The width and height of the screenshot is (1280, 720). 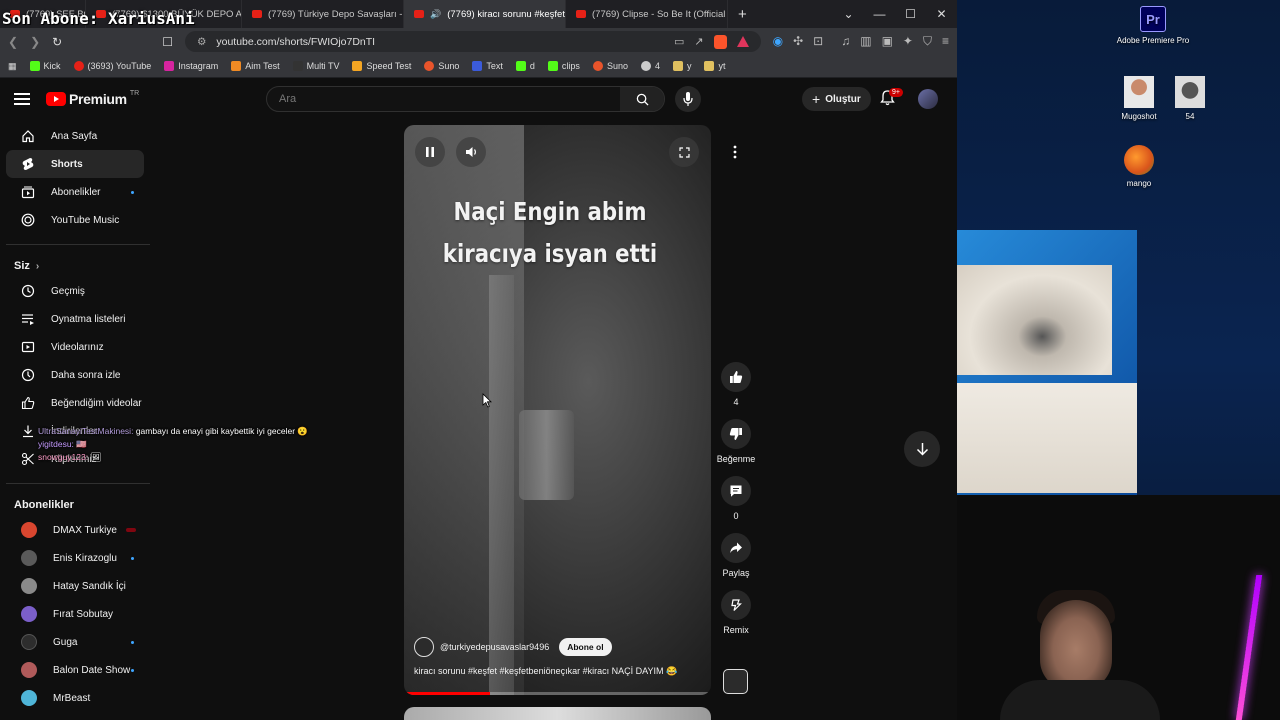 What do you see at coordinates (112, 66) in the screenshot?
I see `bookmark-item: (3693) YouTube` at bounding box center [112, 66].